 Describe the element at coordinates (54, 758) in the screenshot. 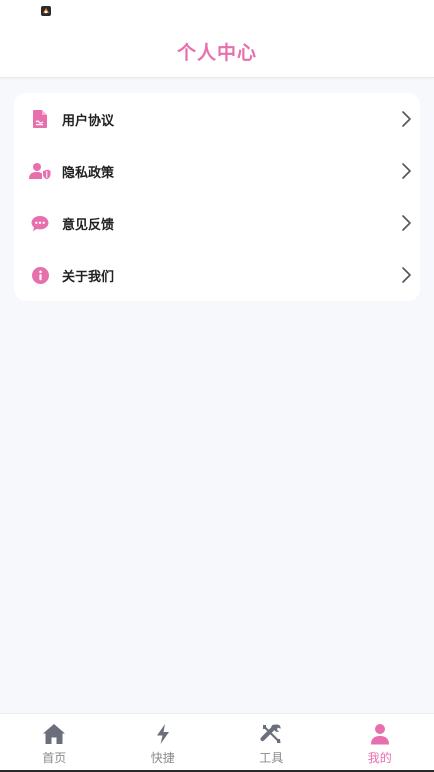

I see `nav-label: 首页` at that location.